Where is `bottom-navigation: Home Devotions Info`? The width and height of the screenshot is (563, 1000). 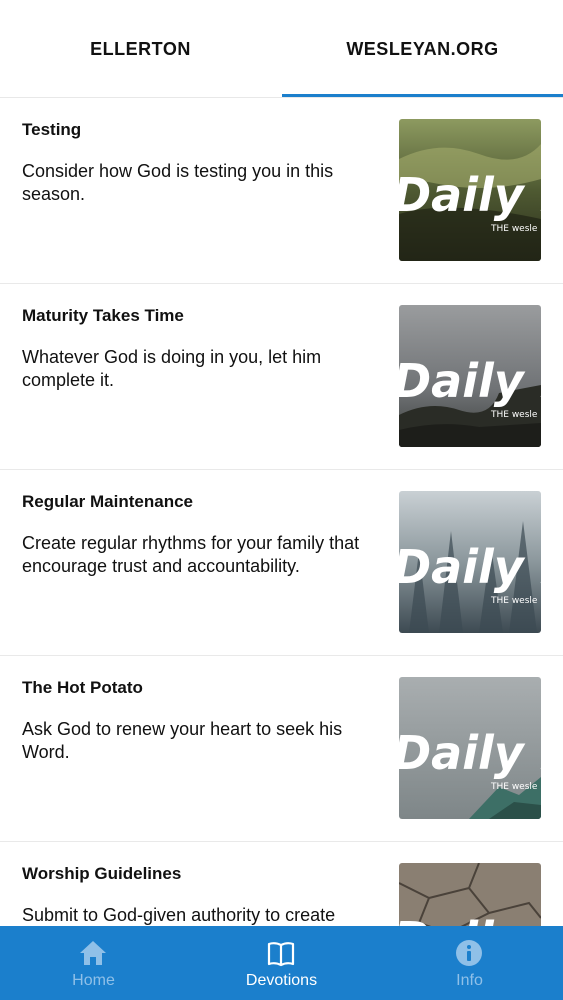
bottom-navigation: Home Devotions Info is located at coordinates (281, 963).